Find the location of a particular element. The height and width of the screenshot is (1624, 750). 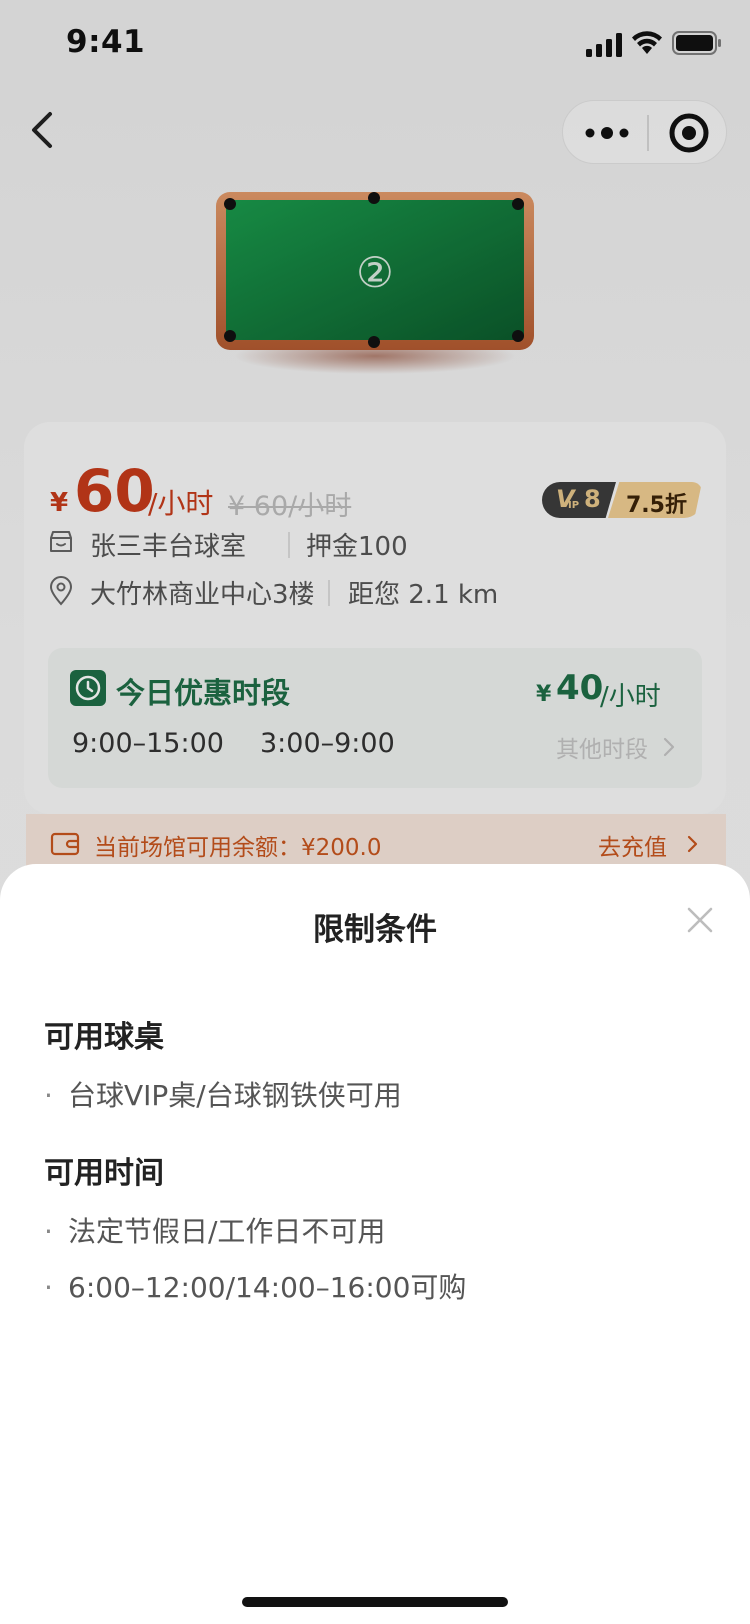

section-title-tables: 可用球桌 is located at coordinates (104, 1037).